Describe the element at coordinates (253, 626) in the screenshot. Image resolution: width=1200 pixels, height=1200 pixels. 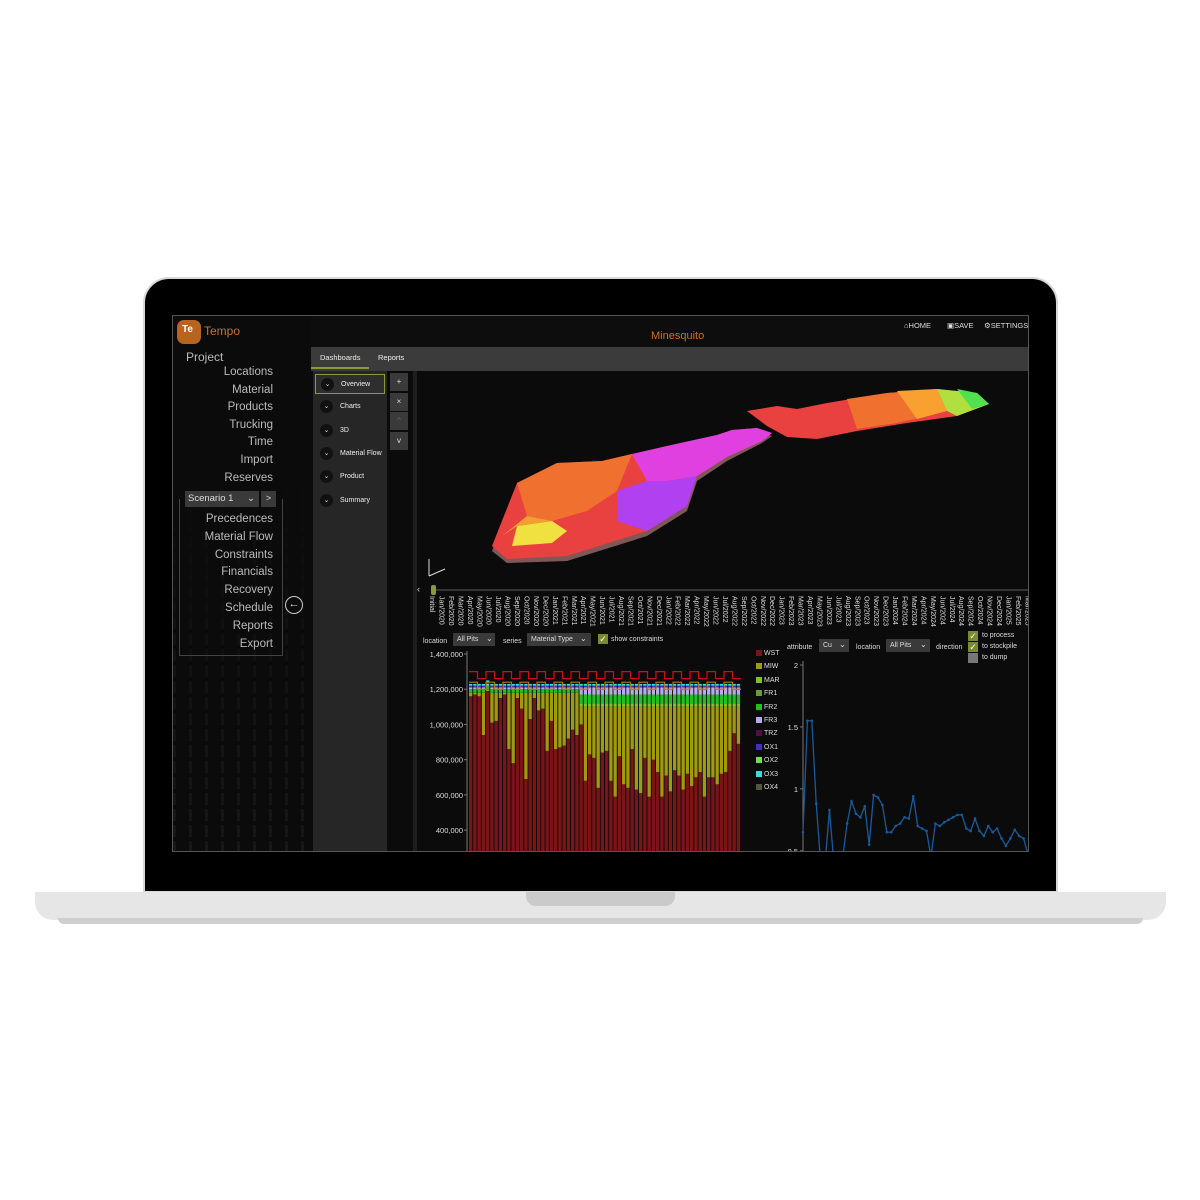
I see `nav-reports: Reports` at that location.